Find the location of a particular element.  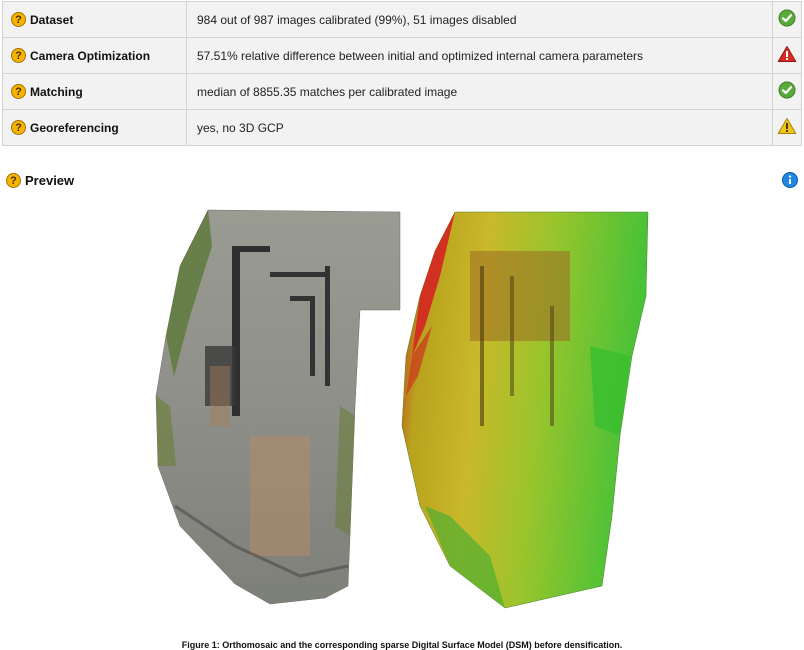

row-label-cell: ? Dataset is located at coordinates (94, 19).